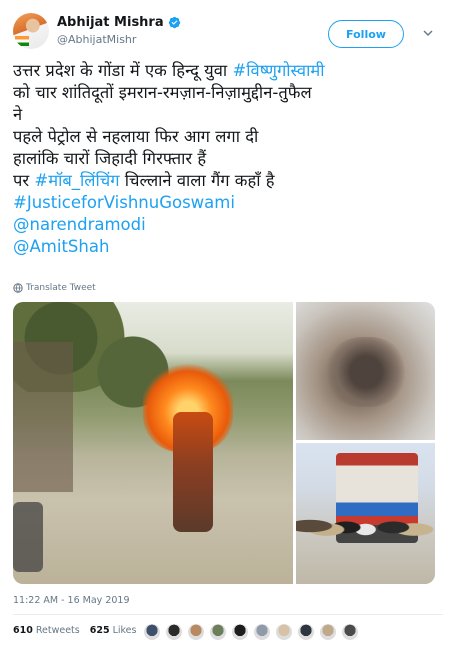 The image size is (456, 652). I want to click on name-row: Abhijat Mishra, so click(119, 22).